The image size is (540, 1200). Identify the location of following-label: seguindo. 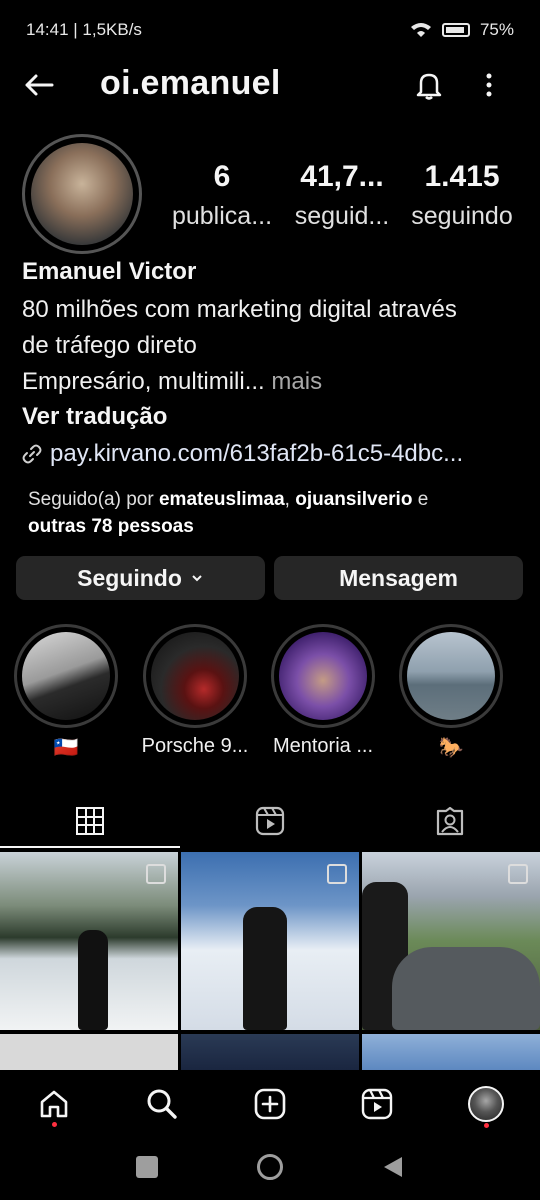
(462, 216).